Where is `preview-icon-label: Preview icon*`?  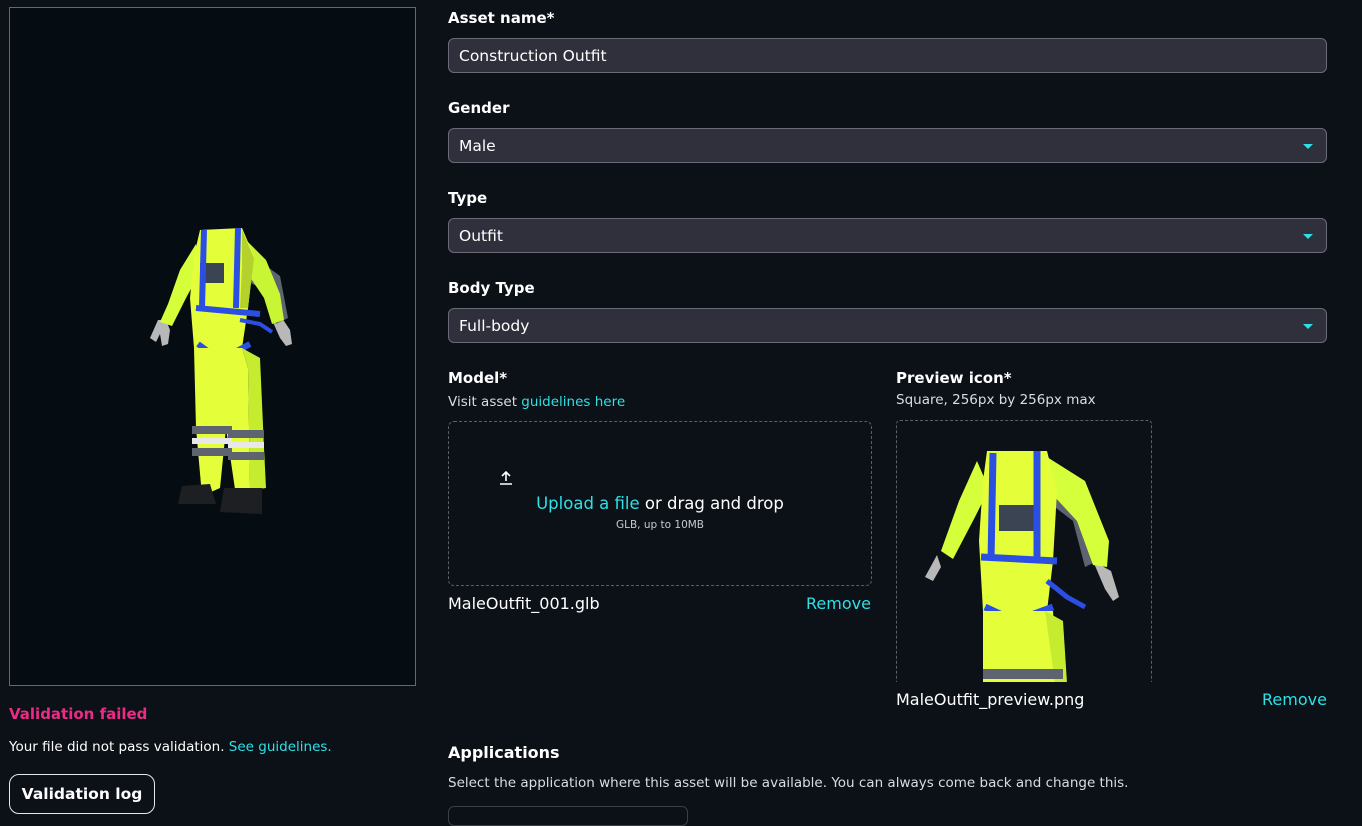 preview-icon-label: Preview icon* is located at coordinates (954, 378).